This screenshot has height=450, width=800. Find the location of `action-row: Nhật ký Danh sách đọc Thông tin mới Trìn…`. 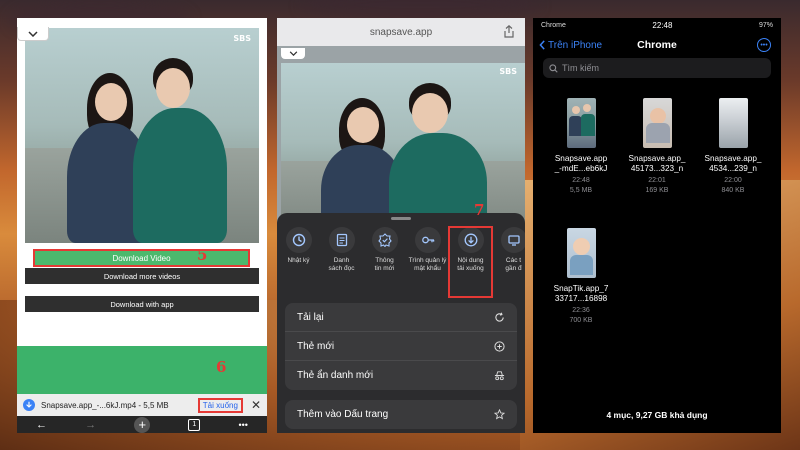

action-row: Nhật ký Danh sách đọc Thông tin mới Trìn… is located at coordinates (401, 262).